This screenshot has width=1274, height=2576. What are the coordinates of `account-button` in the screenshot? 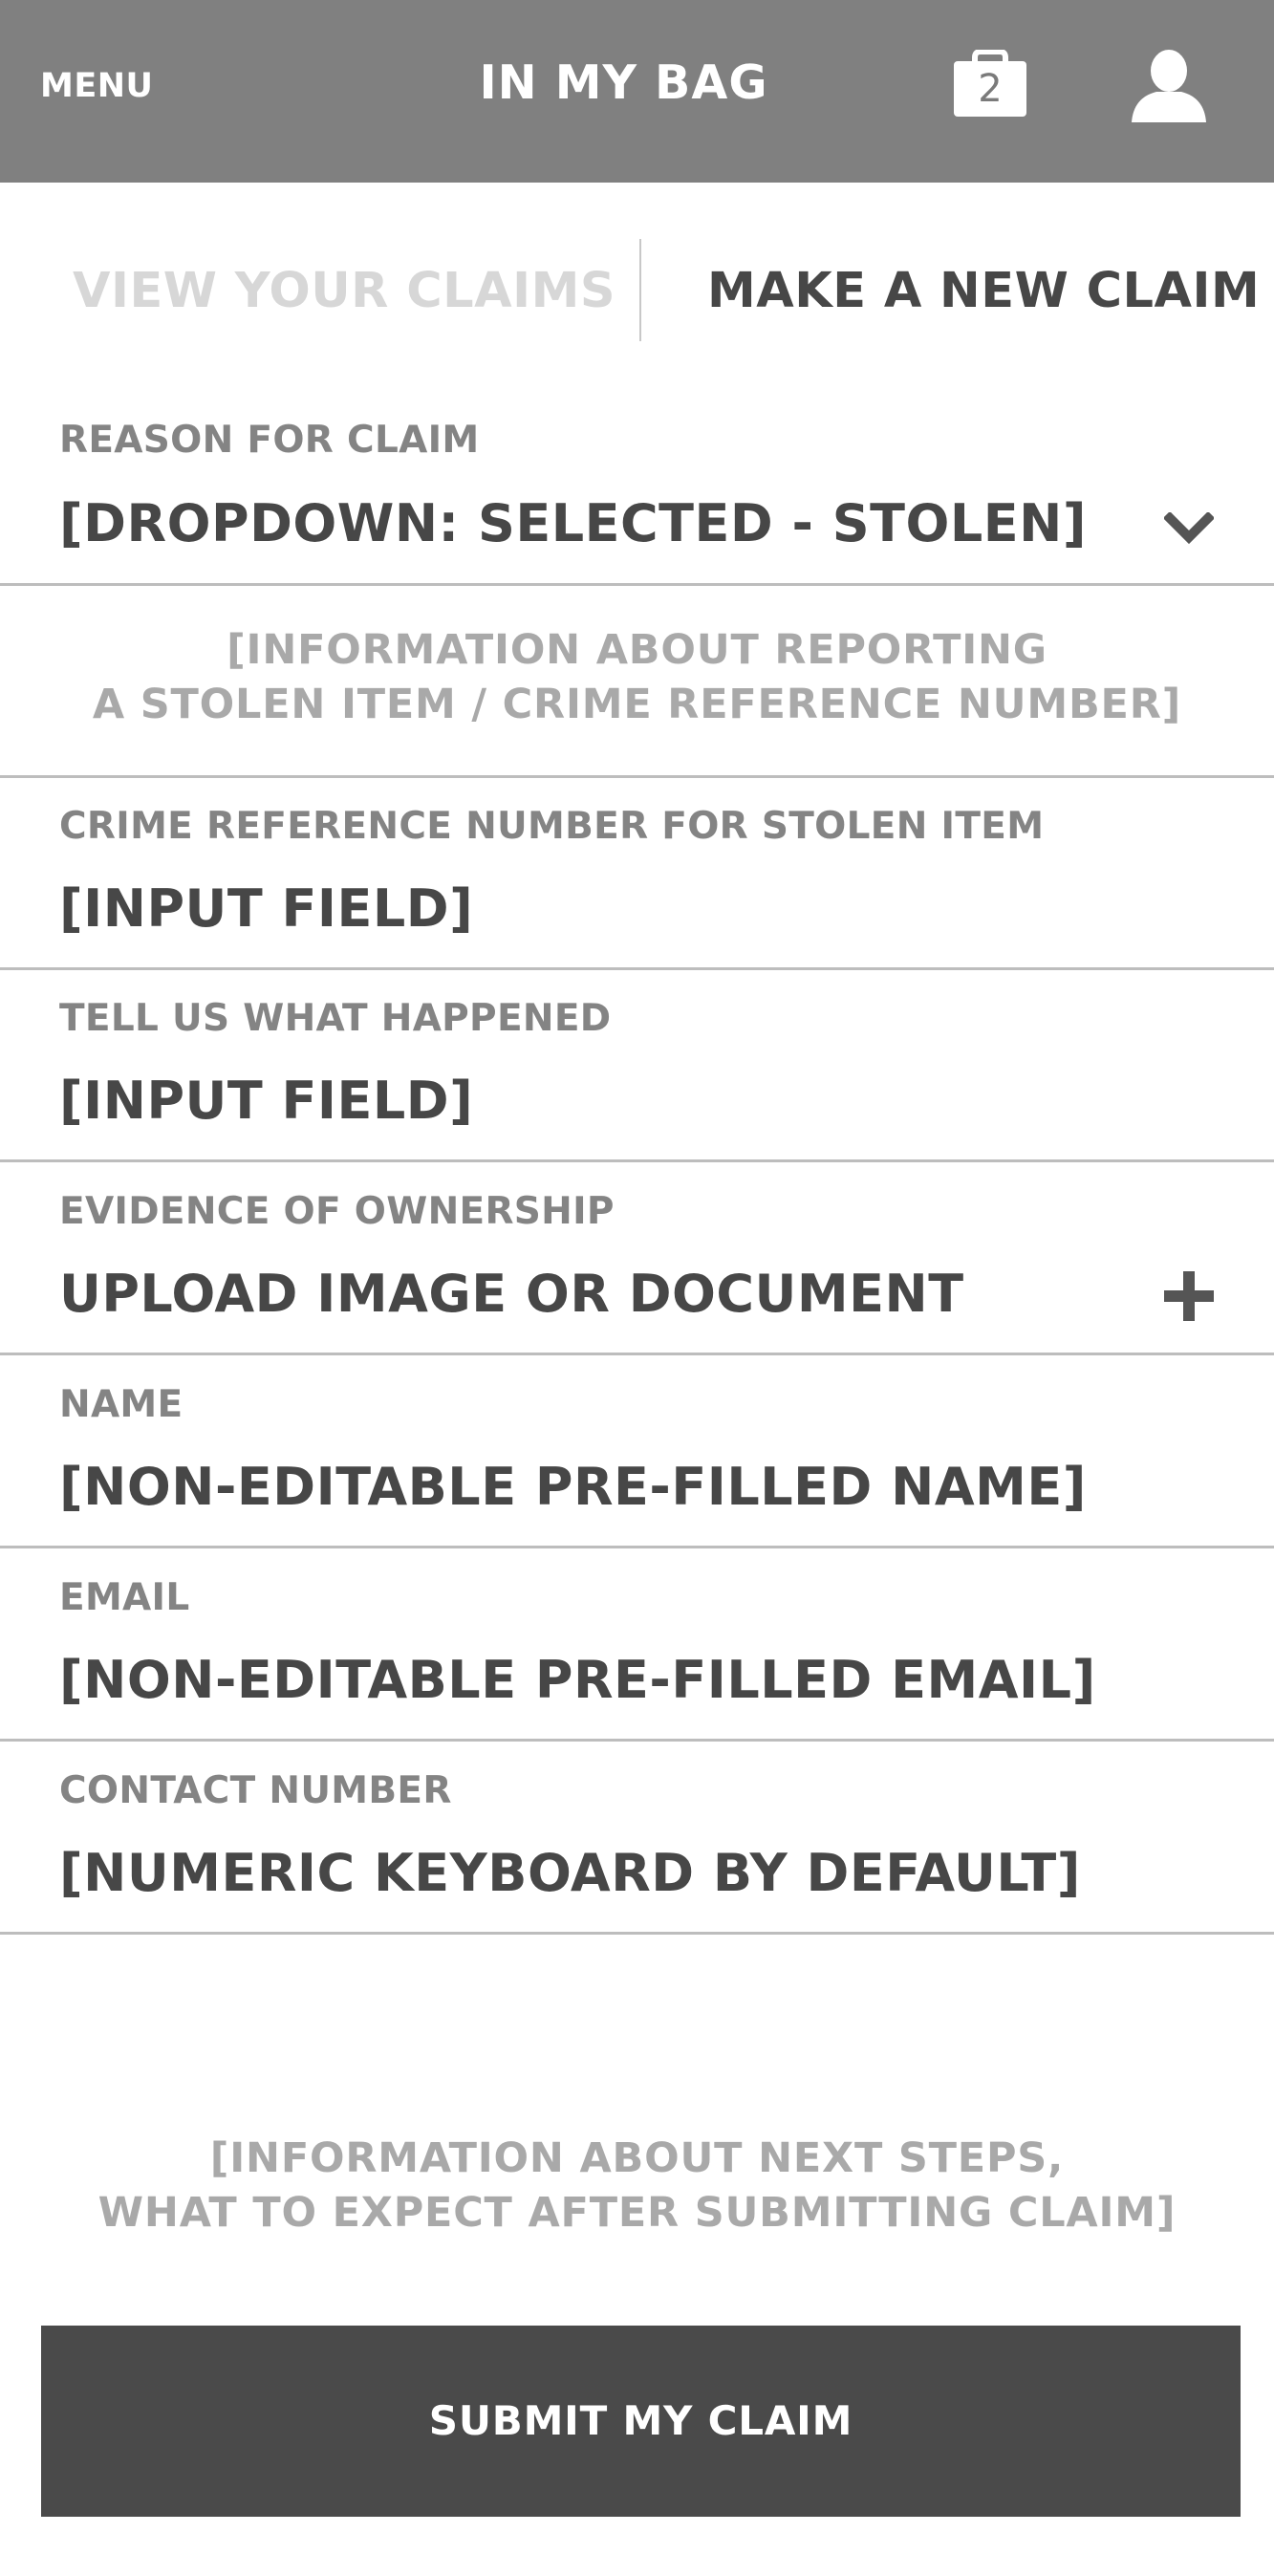 It's located at (1169, 87).